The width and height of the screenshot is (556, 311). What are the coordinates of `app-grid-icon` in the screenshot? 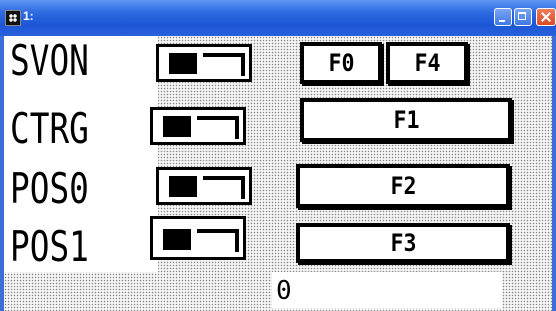 It's located at (13, 18).